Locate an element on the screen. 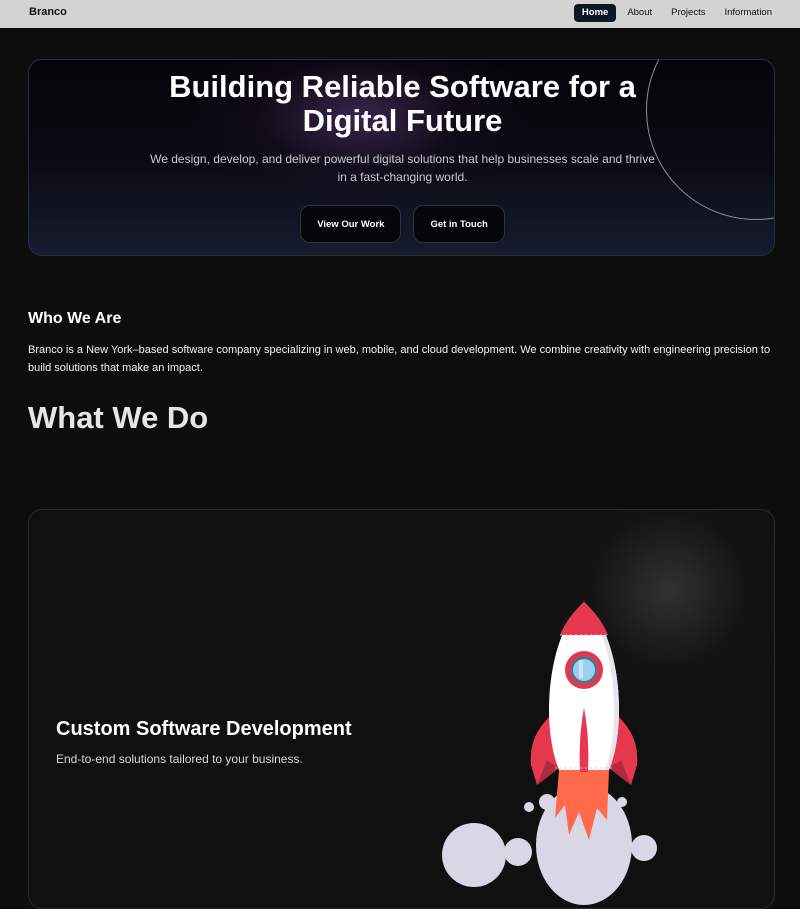  service-title: Custom Software Development is located at coordinates (204, 729).